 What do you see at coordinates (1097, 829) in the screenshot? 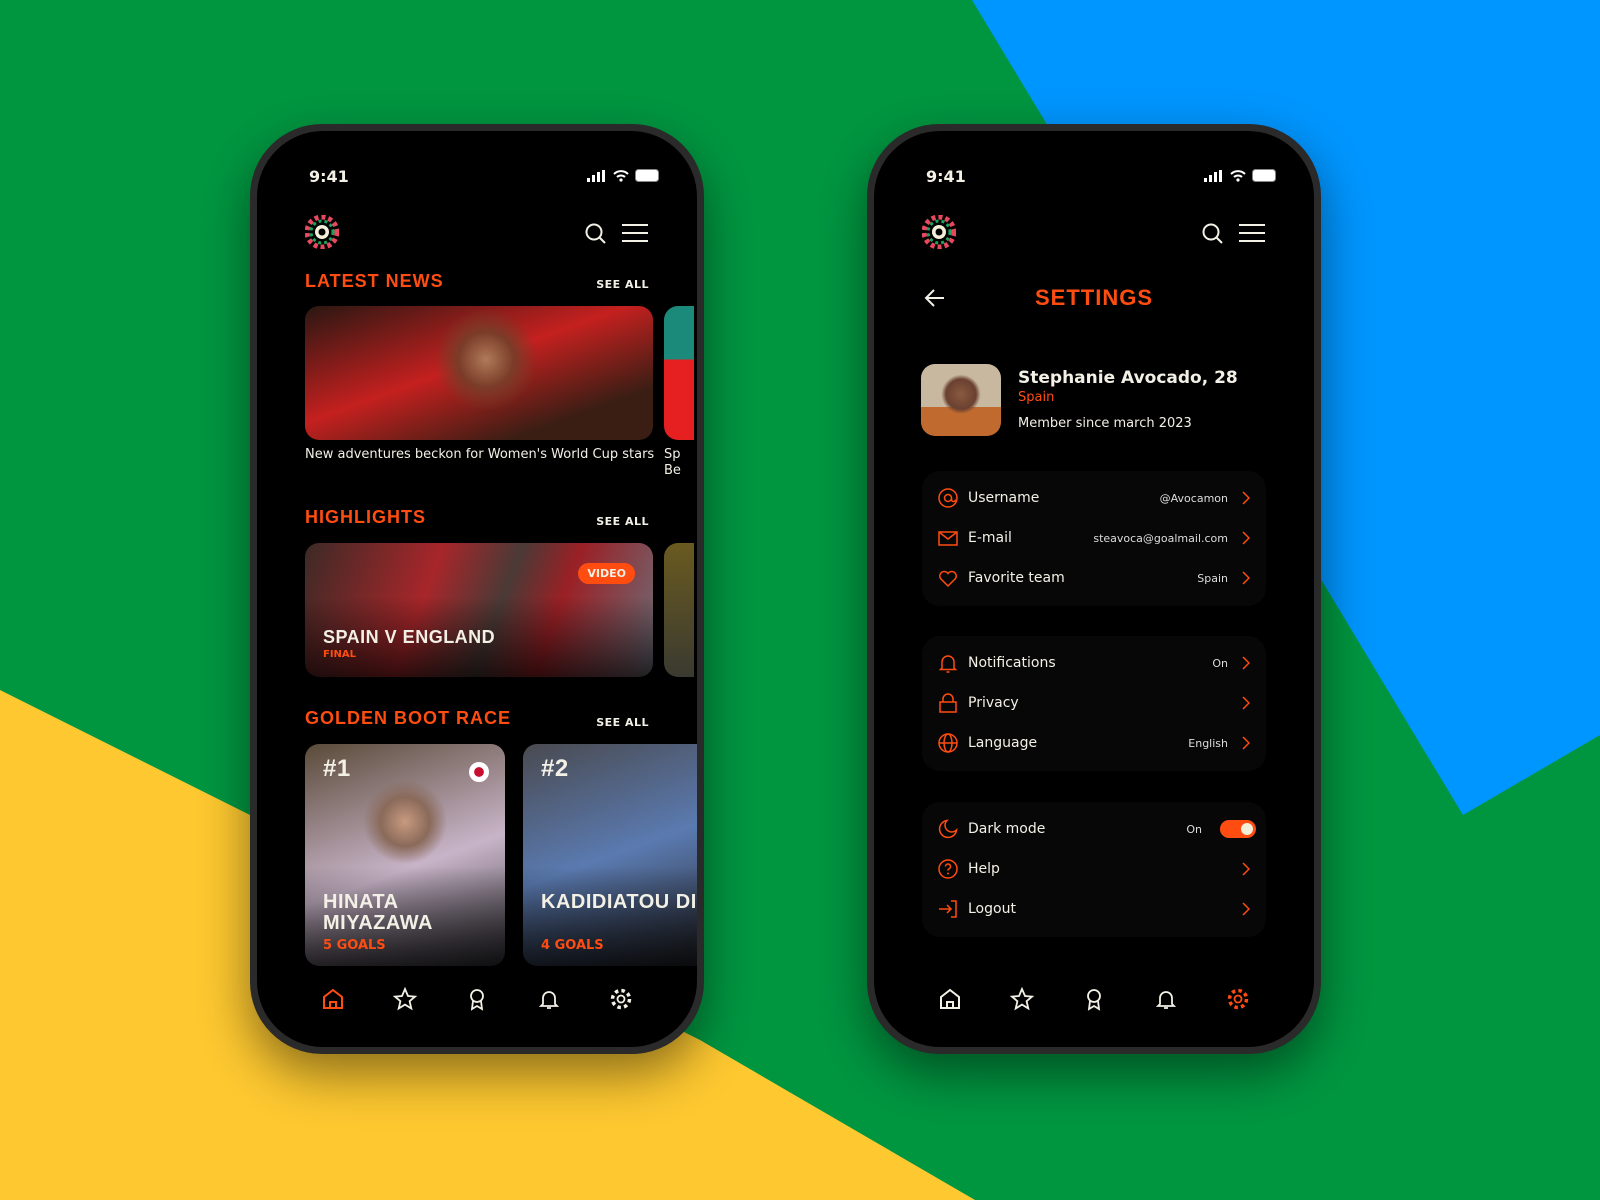
I see `setting-dark-mode: Dark mode On` at bounding box center [1097, 829].